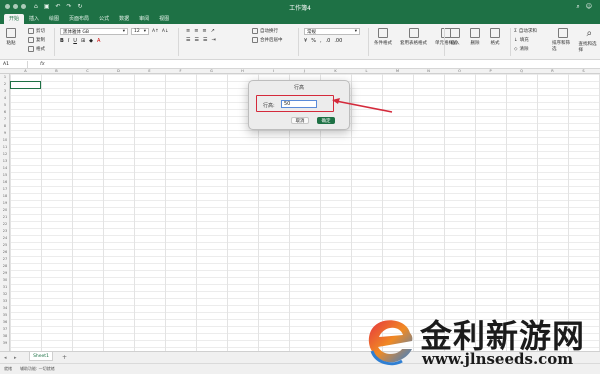 The width and height of the screenshot is (600, 374). What do you see at coordinates (75, 41) in the screenshot?
I see `underline-icon: U` at bounding box center [75, 41].